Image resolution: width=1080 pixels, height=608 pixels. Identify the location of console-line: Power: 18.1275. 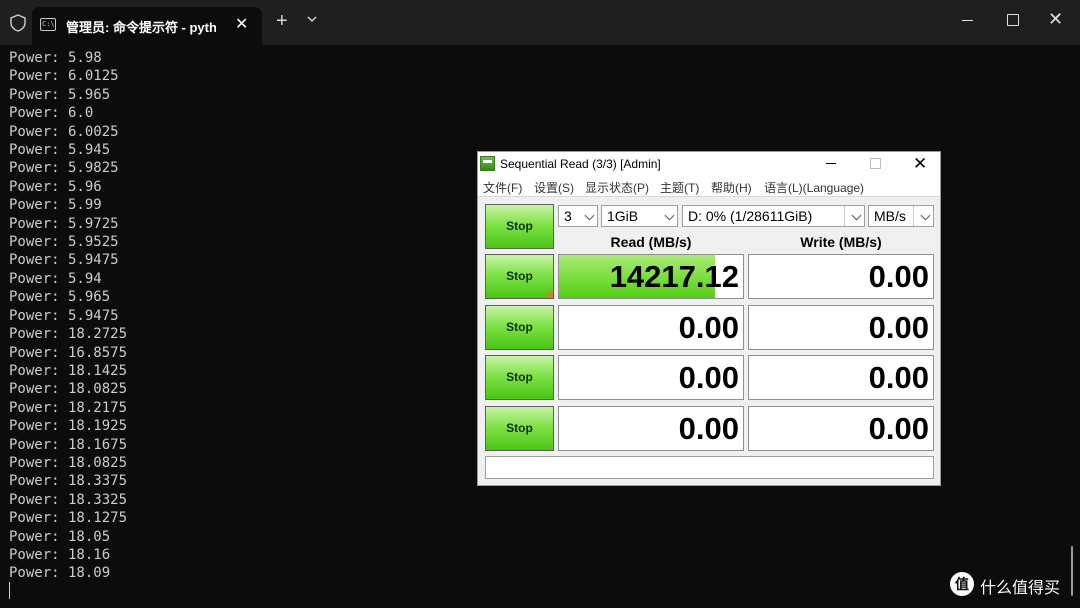
(68, 518).